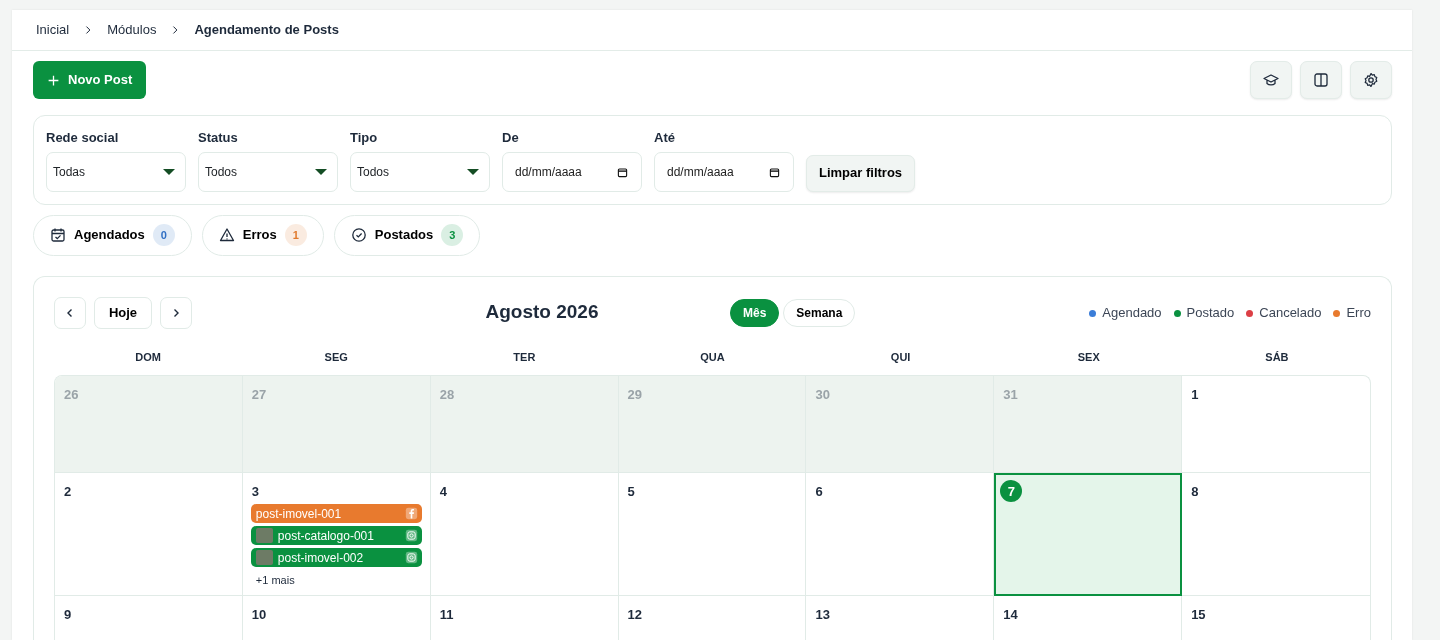 The width and height of the screenshot is (1440, 640). Describe the element at coordinates (1132, 312) in the screenshot. I see `legend-label: Agendado` at that location.